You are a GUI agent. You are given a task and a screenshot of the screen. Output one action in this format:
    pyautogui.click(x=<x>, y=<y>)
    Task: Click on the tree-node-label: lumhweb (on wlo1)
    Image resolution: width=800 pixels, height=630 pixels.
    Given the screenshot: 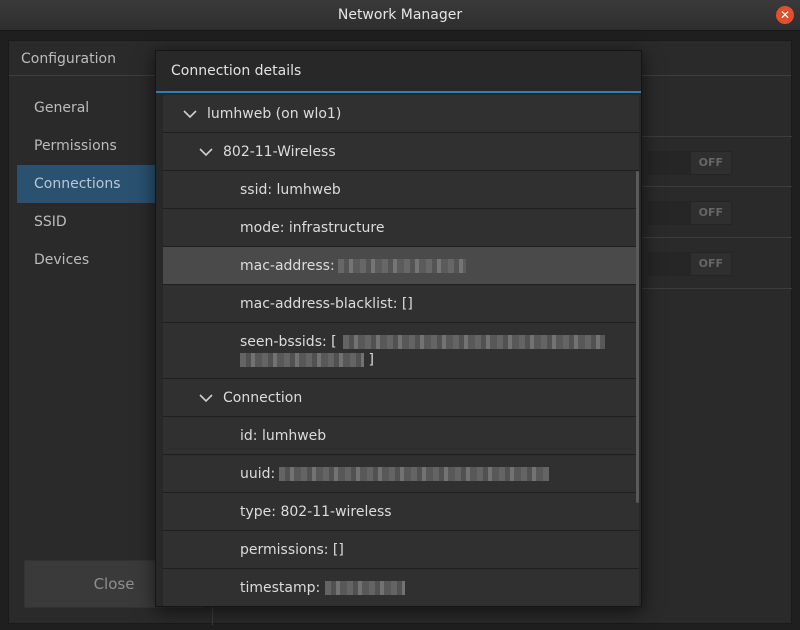 What is the action you would take?
    pyautogui.click(x=274, y=113)
    